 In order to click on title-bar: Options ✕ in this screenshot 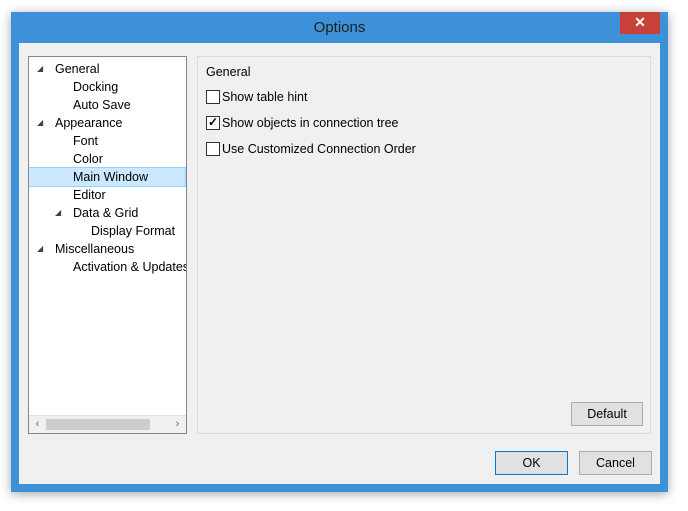, I will do `click(339, 27)`.